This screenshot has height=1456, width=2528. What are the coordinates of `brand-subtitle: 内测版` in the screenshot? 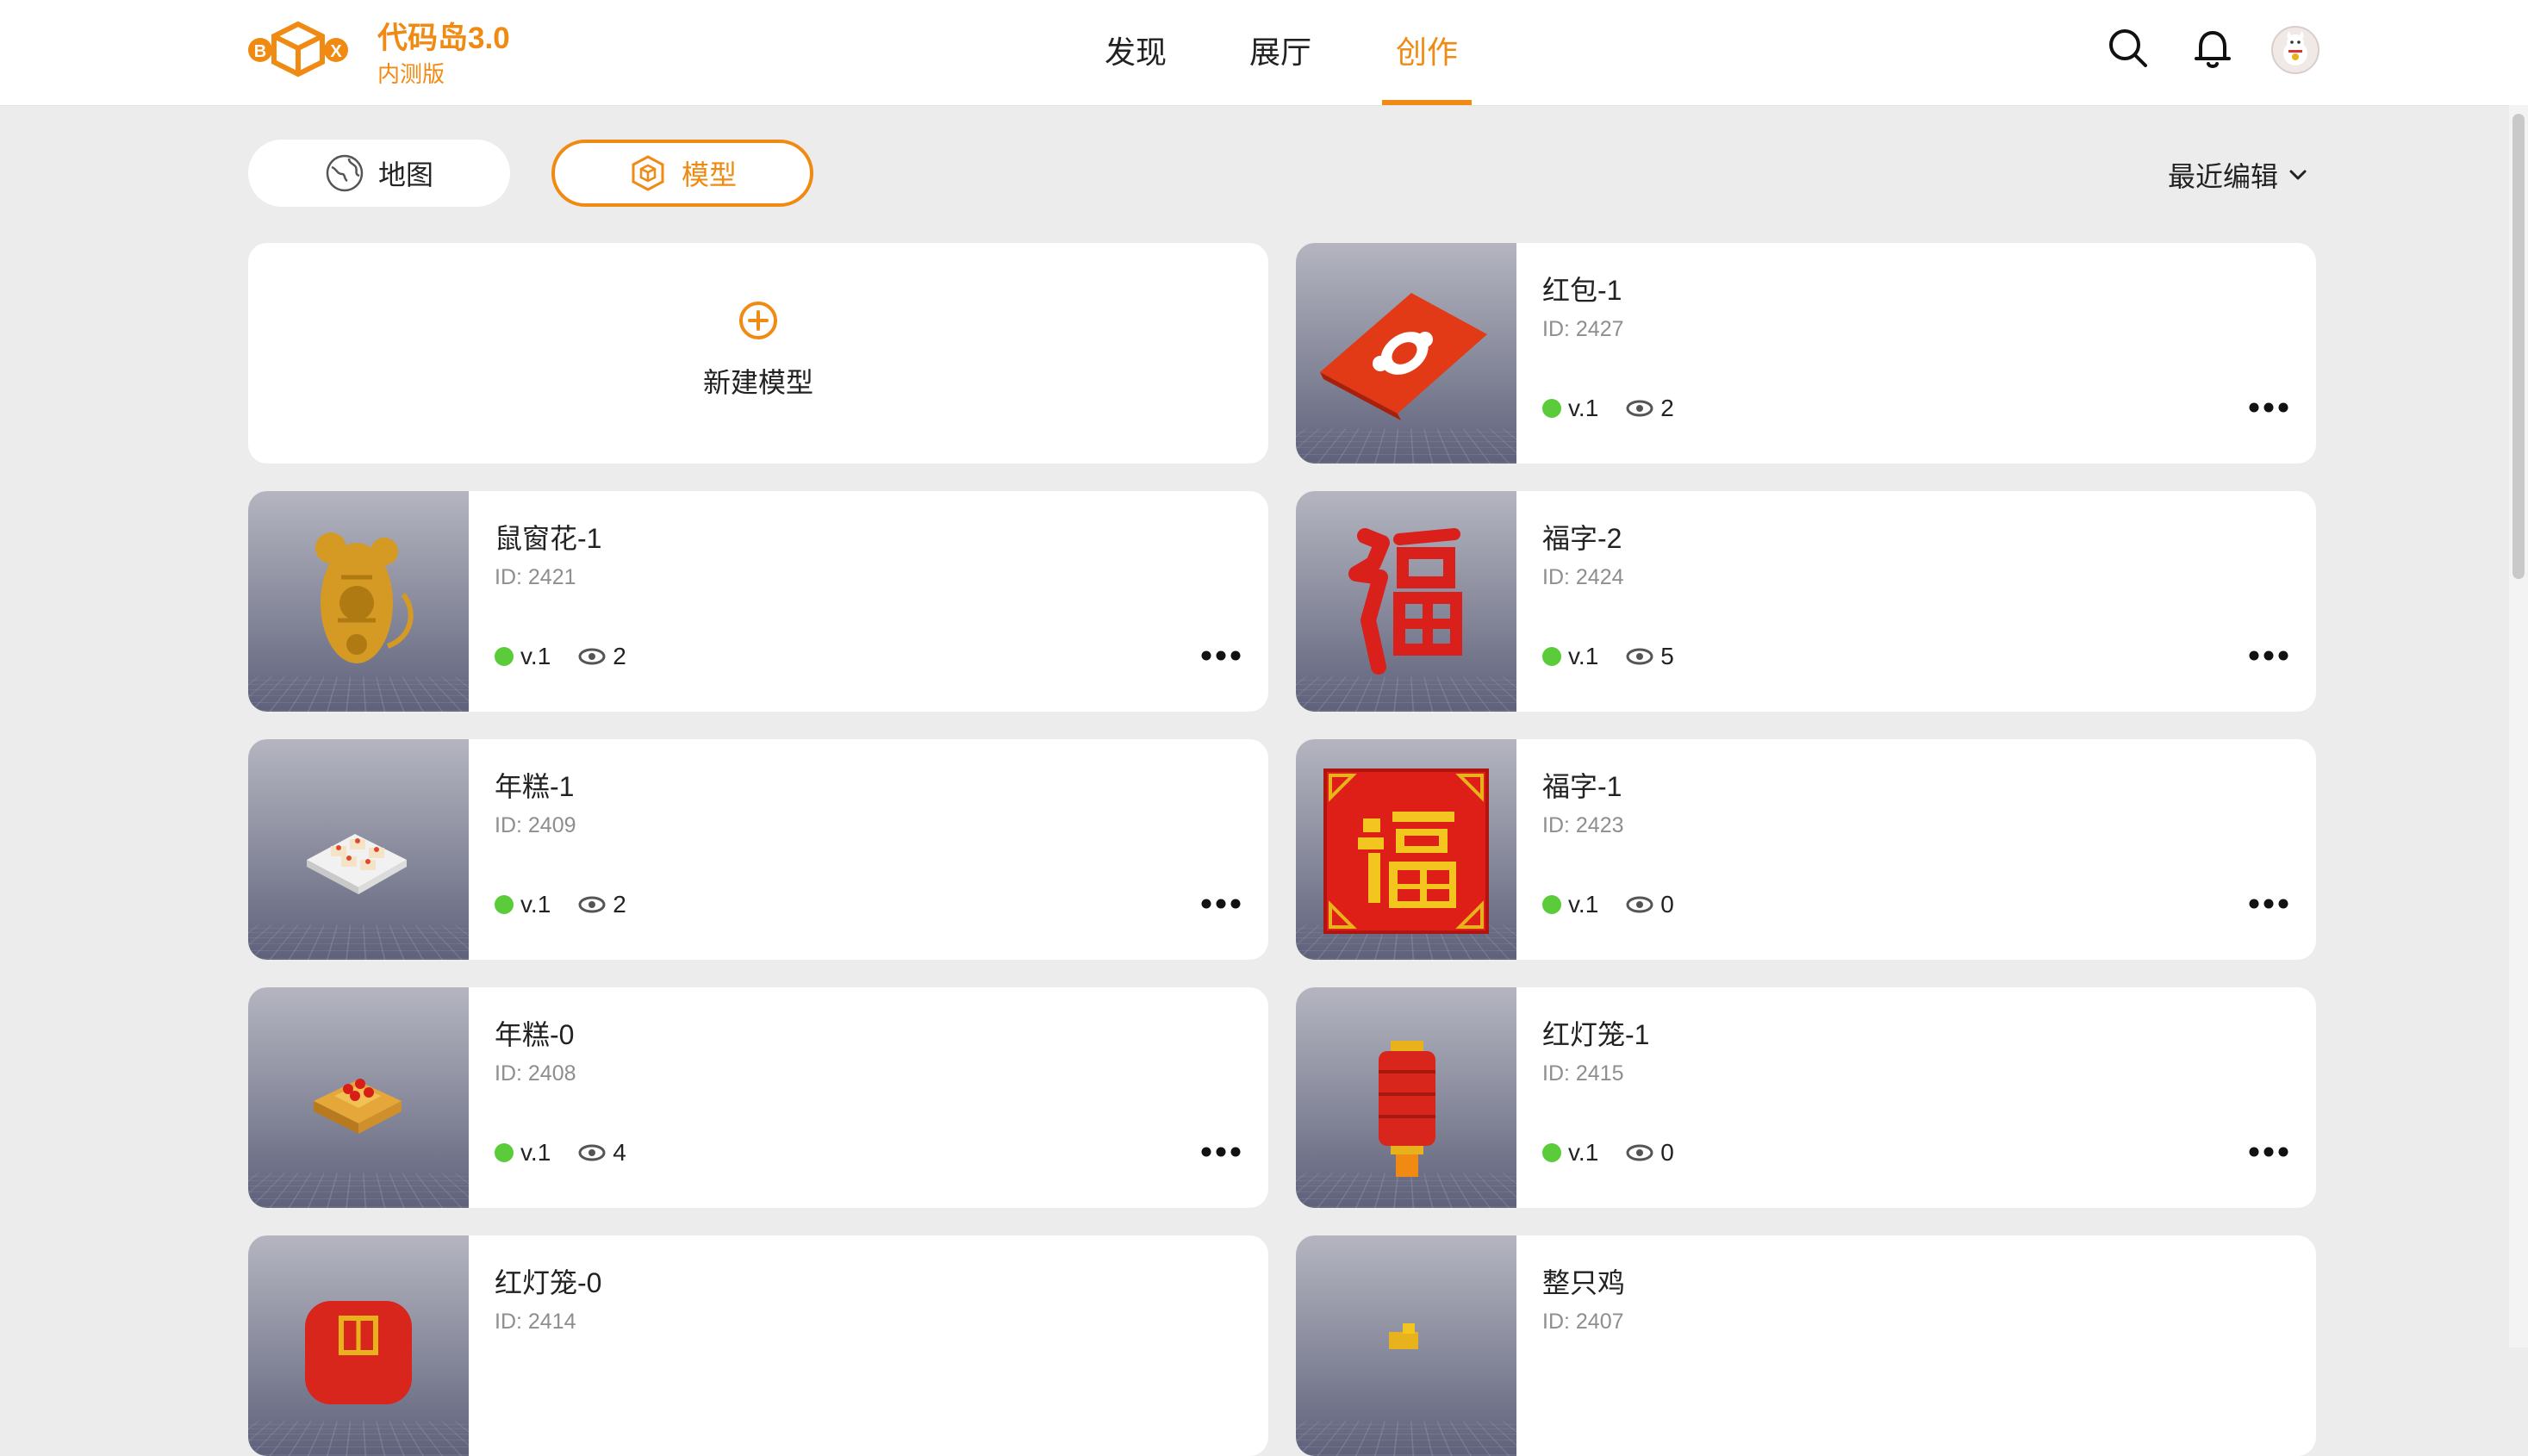 It's located at (411, 74).